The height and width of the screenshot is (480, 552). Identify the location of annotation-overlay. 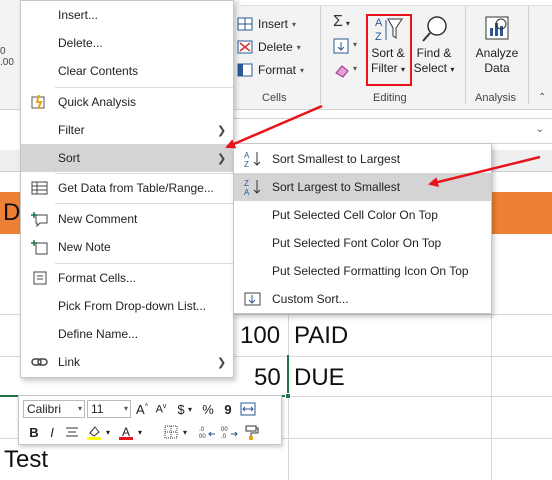
(383, 145).